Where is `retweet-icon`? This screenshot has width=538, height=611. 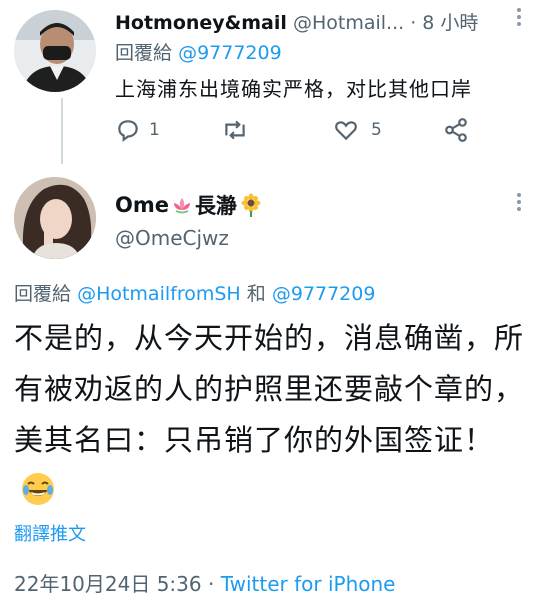 retweet-icon is located at coordinates (235, 130).